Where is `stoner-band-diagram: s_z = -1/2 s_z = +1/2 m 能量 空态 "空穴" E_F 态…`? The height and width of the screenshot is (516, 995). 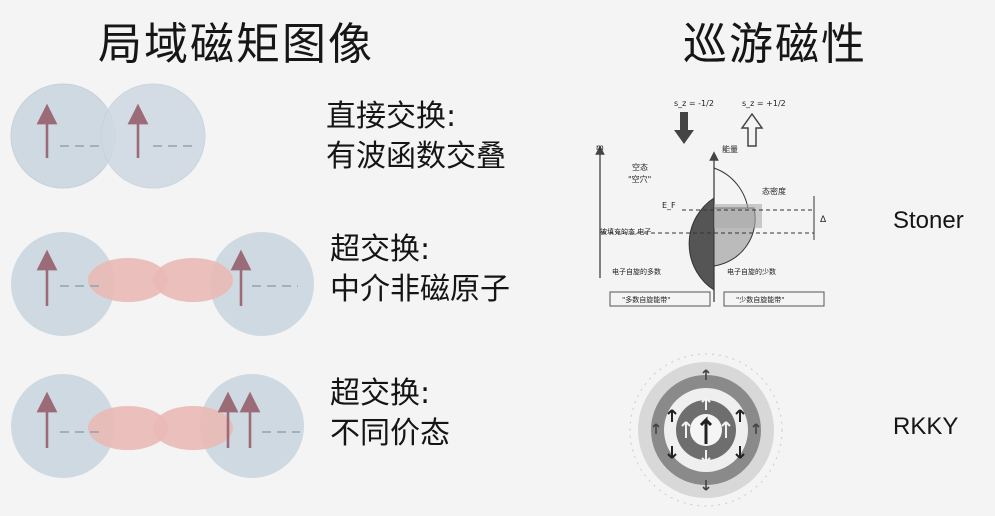
stoner-band-diagram: s_z = -1/2 s_z = +1/2 m 能量 空态 "空穴" E_F 态… is located at coordinates (711, 203).